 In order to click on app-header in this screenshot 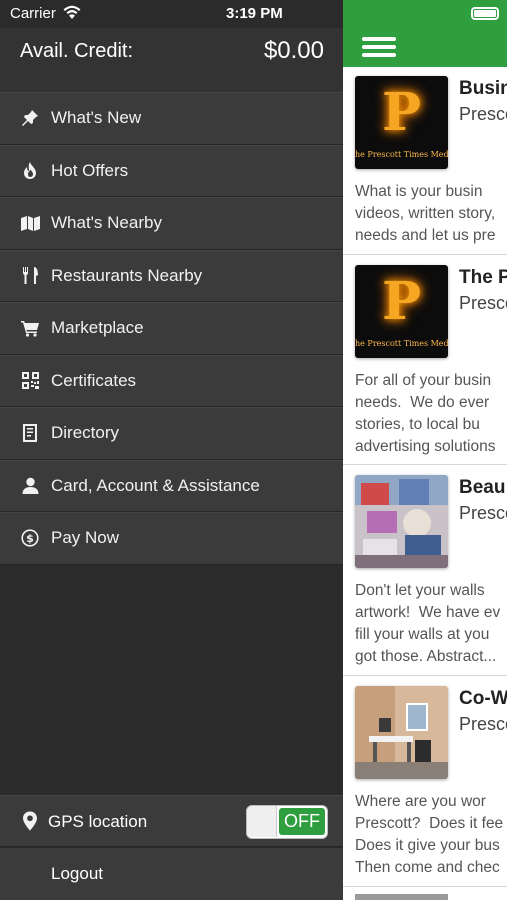, I will do `click(425, 33)`.